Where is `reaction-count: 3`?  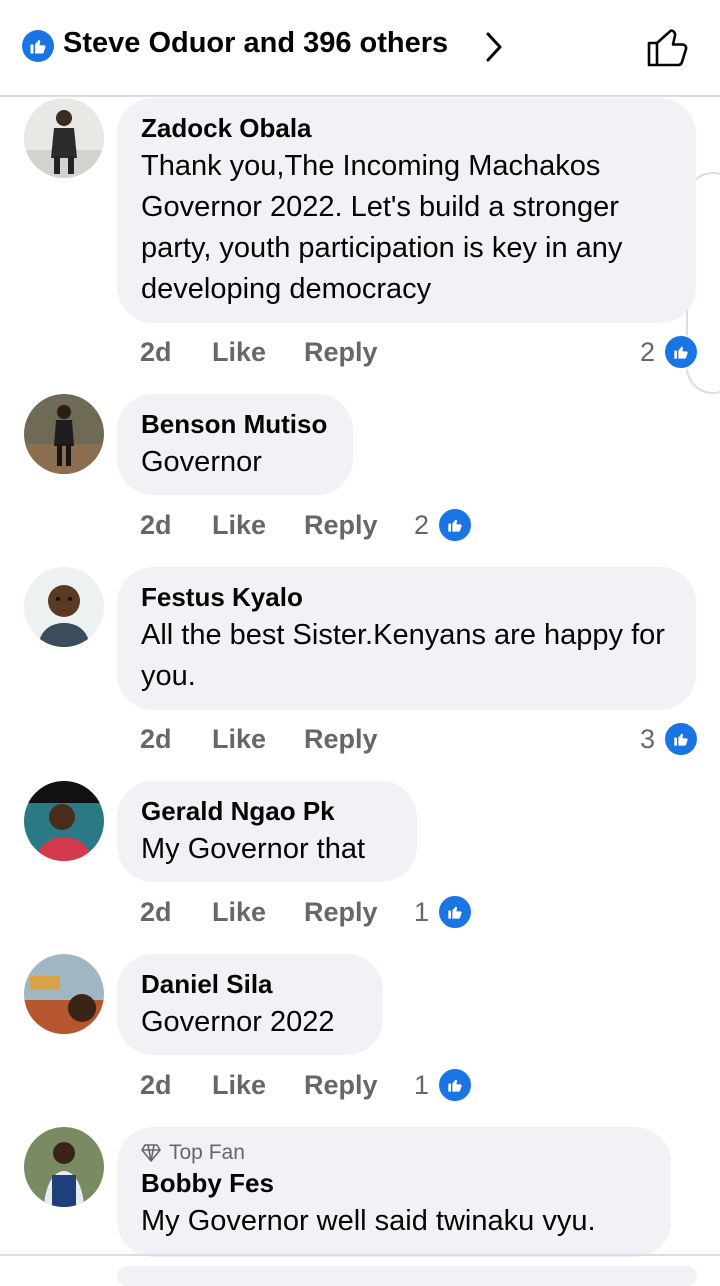
reaction-count: 3 is located at coordinates (670, 739).